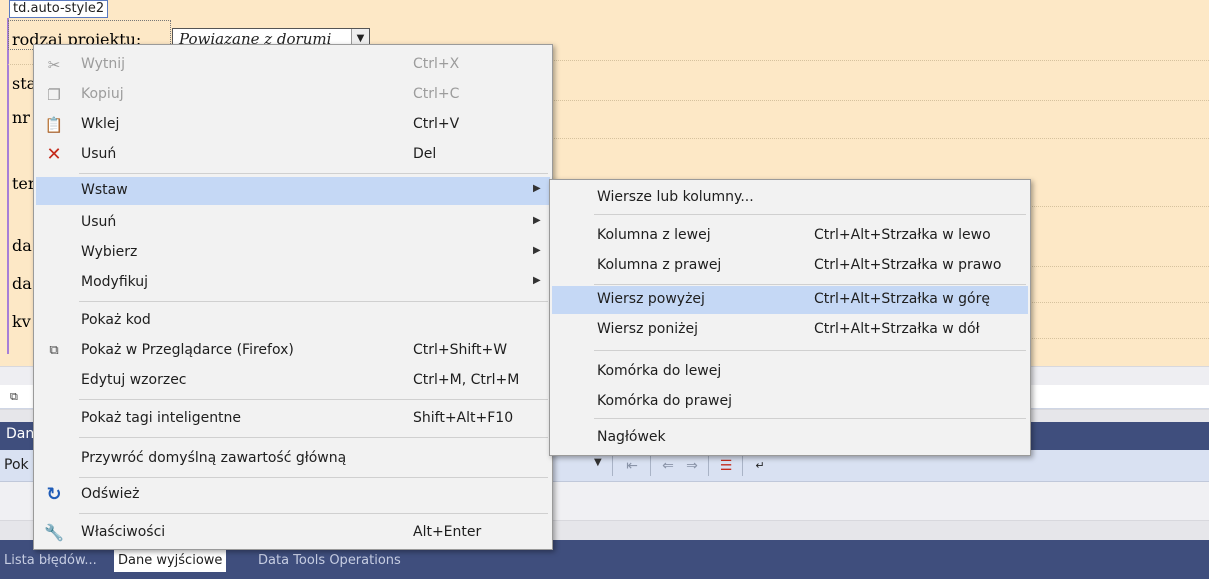  I want to click on output-source-label: Pok, so click(16, 465).